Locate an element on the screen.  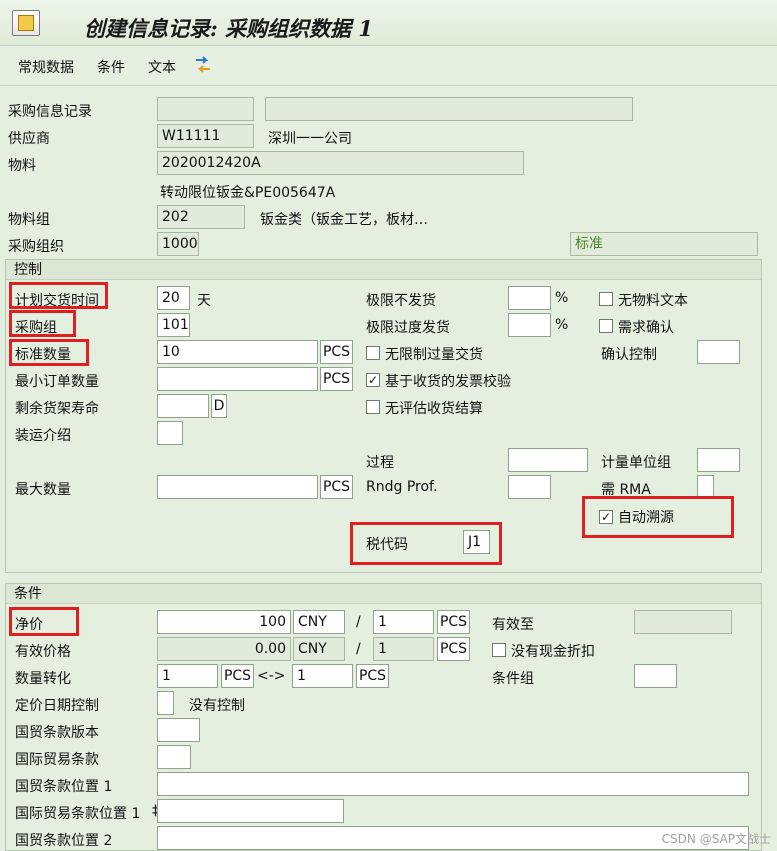
procedure-label: 过程 is located at coordinates (380, 463).